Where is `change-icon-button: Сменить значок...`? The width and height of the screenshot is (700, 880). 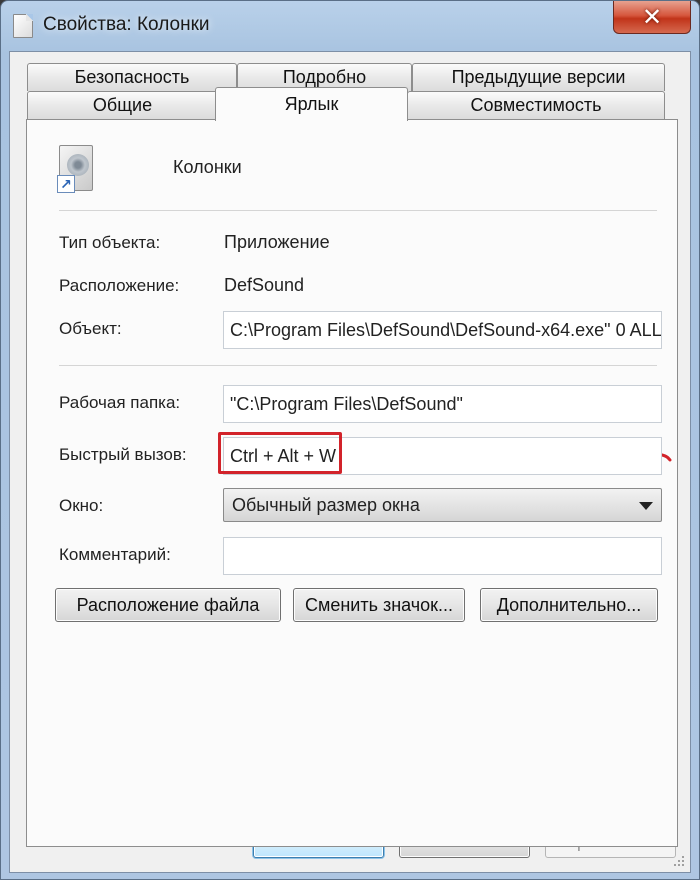
change-icon-button: Сменить значок... is located at coordinates (379, 605).